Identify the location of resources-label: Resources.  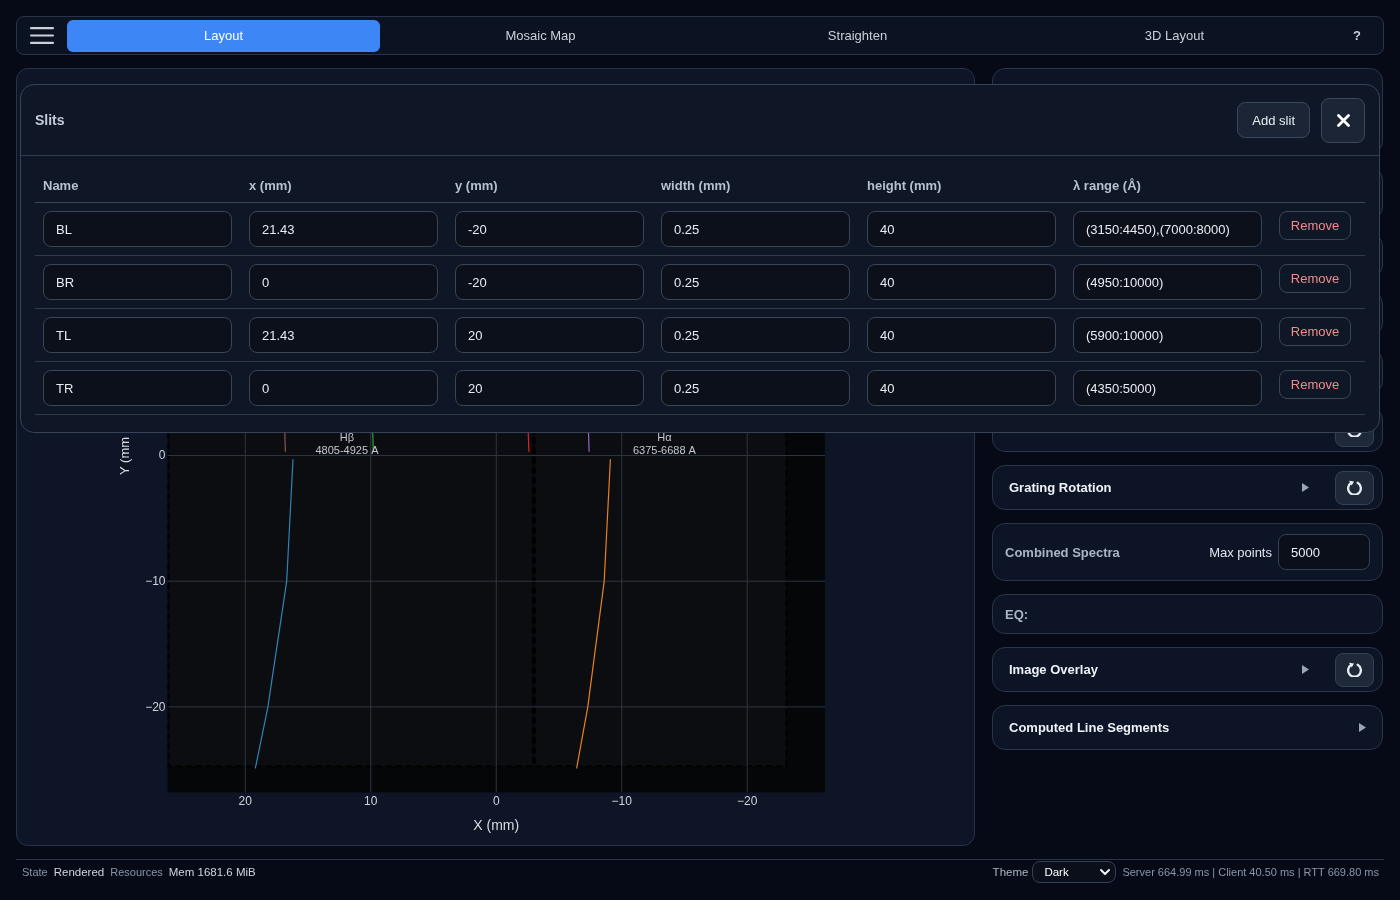
(136, 872).